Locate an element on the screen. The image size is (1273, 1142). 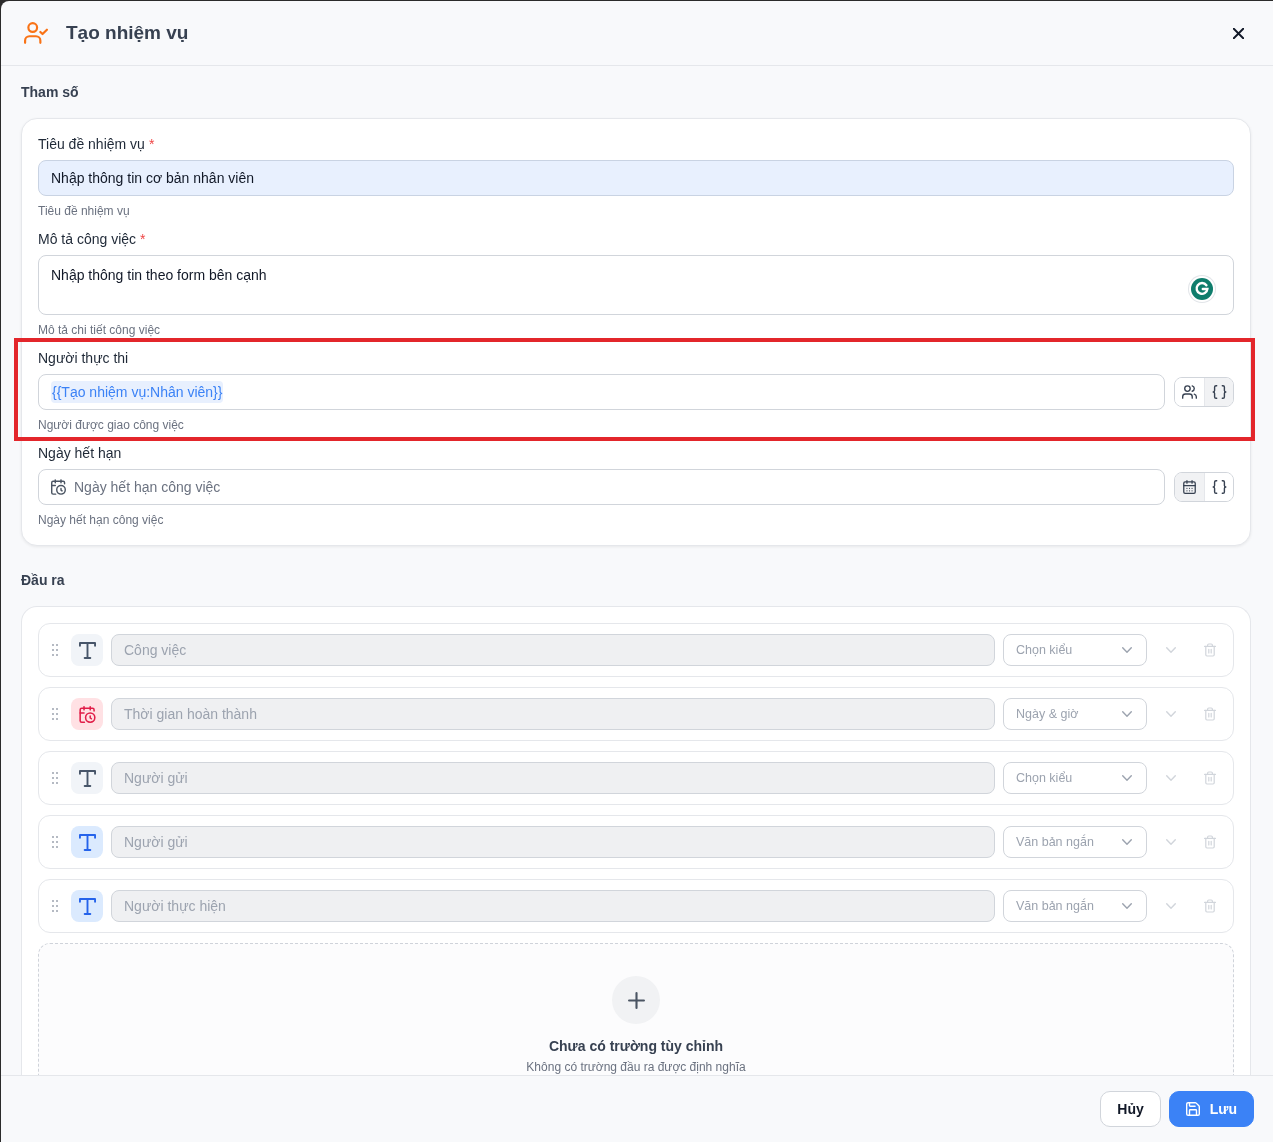
calendar-icon is located at coordinates (1189, 487).